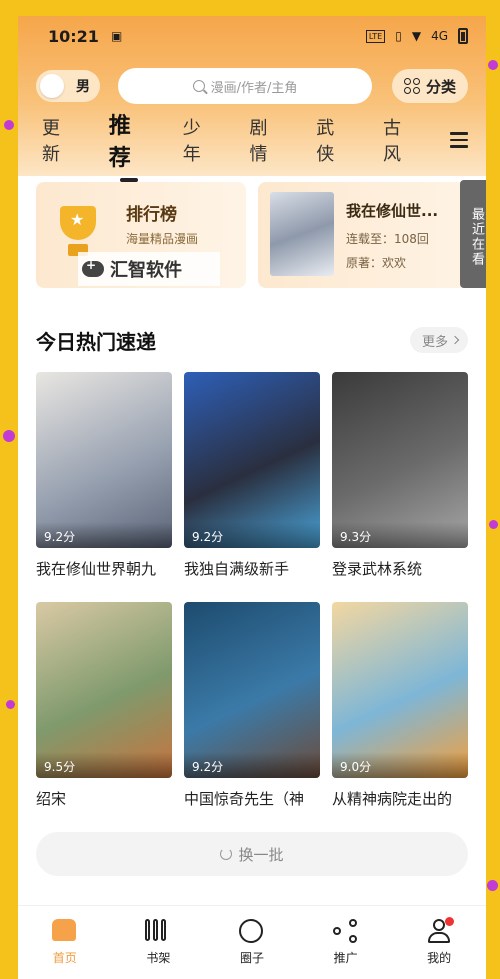 The width and height of the screenshot is (500, 979). What do you see at coordinates (400, 460) in the screenshot?
I see `comic-cover: 9.3分` at bounding box center [400, 460].